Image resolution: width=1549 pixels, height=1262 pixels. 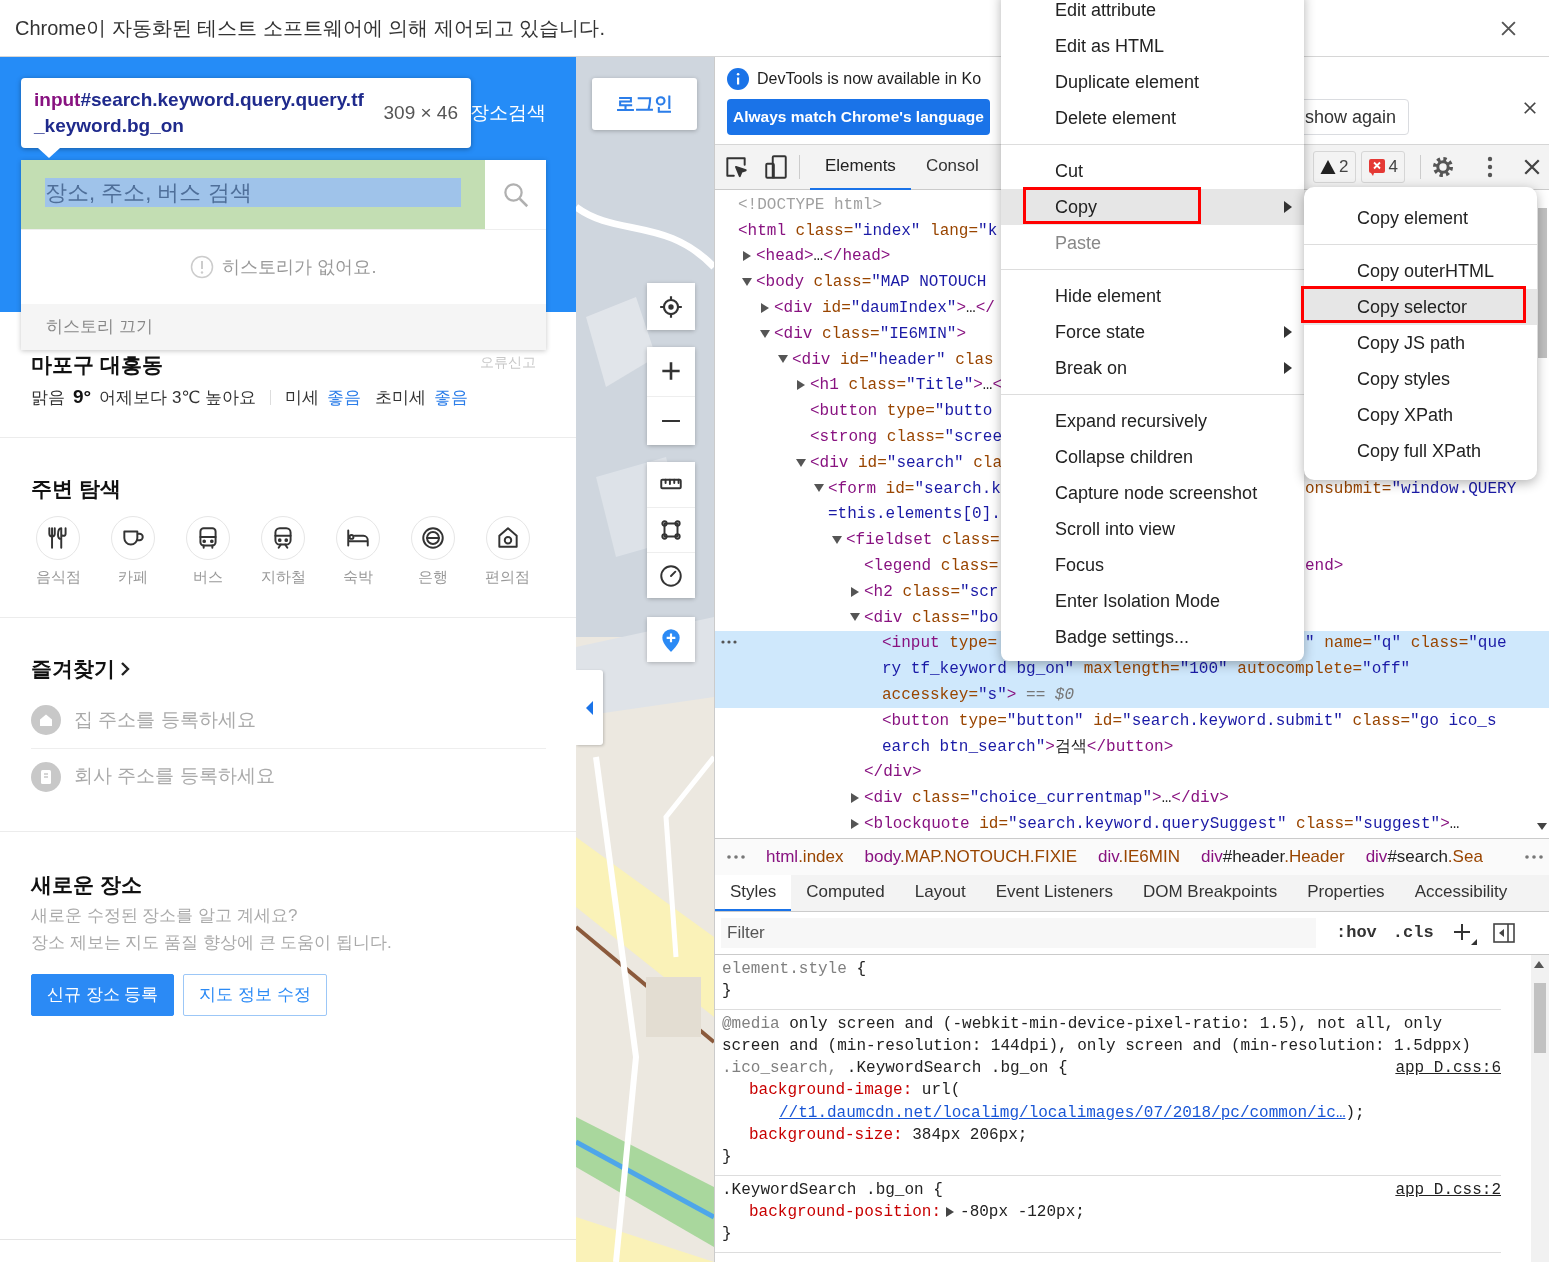 I want to click on menu-item: Collapse children, so click(x=1152, y=457).